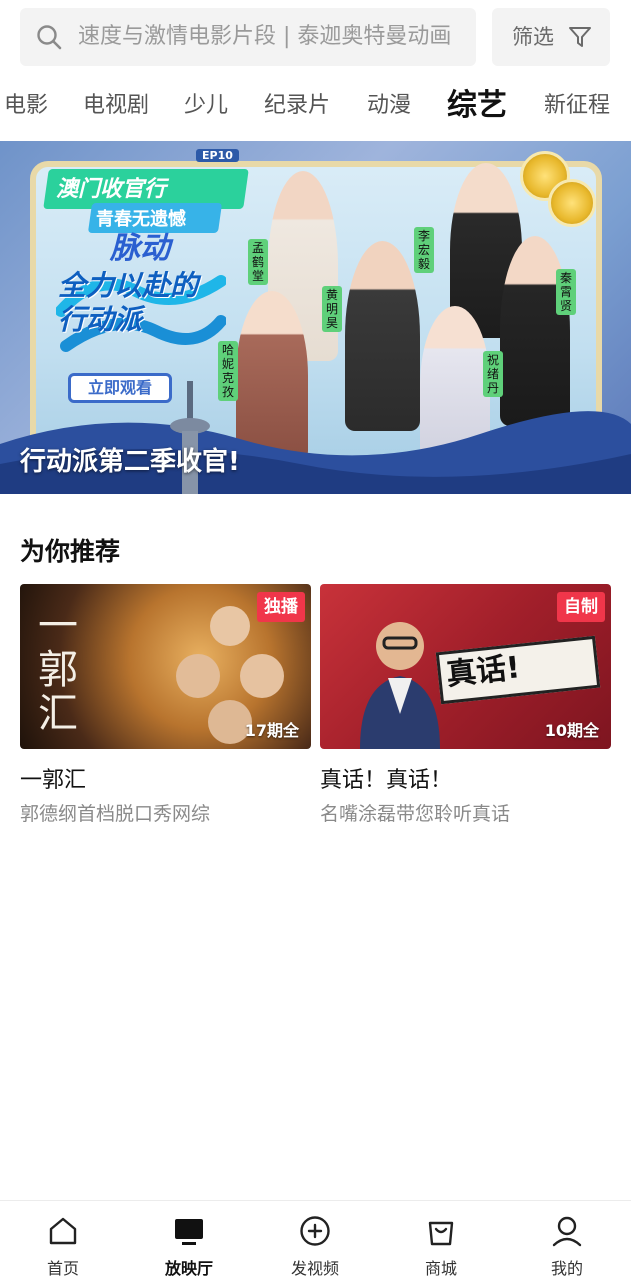 This screenshot has height=1280, width=631. I want to click on episode-count: 17期全, so click(271, 730).